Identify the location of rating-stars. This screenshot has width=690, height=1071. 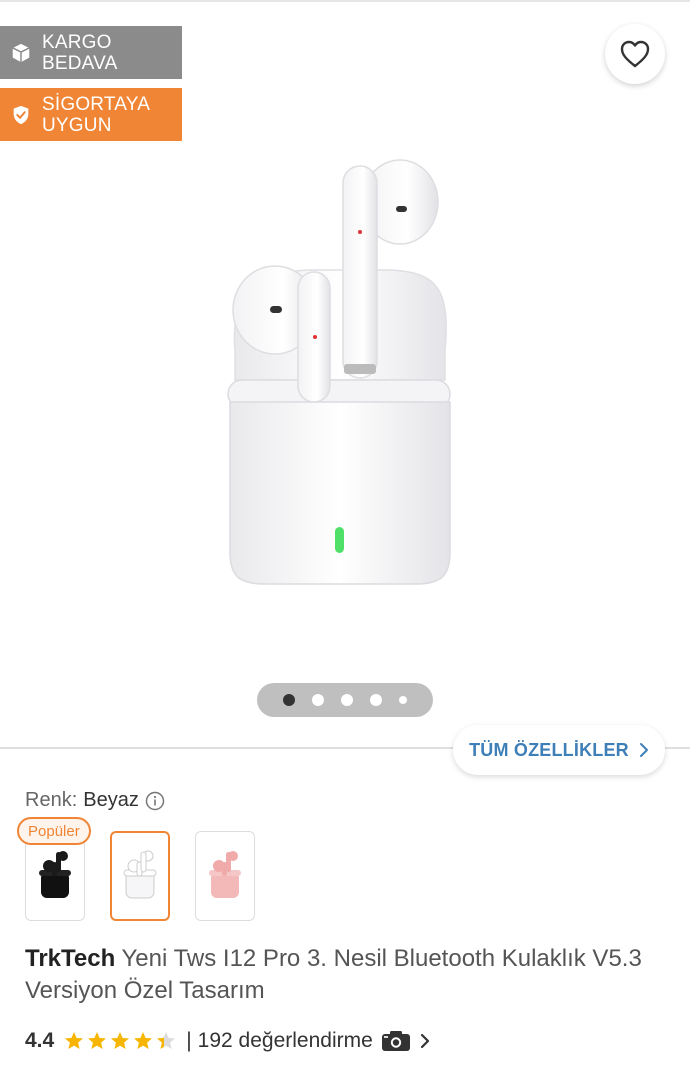
(120, 1041).